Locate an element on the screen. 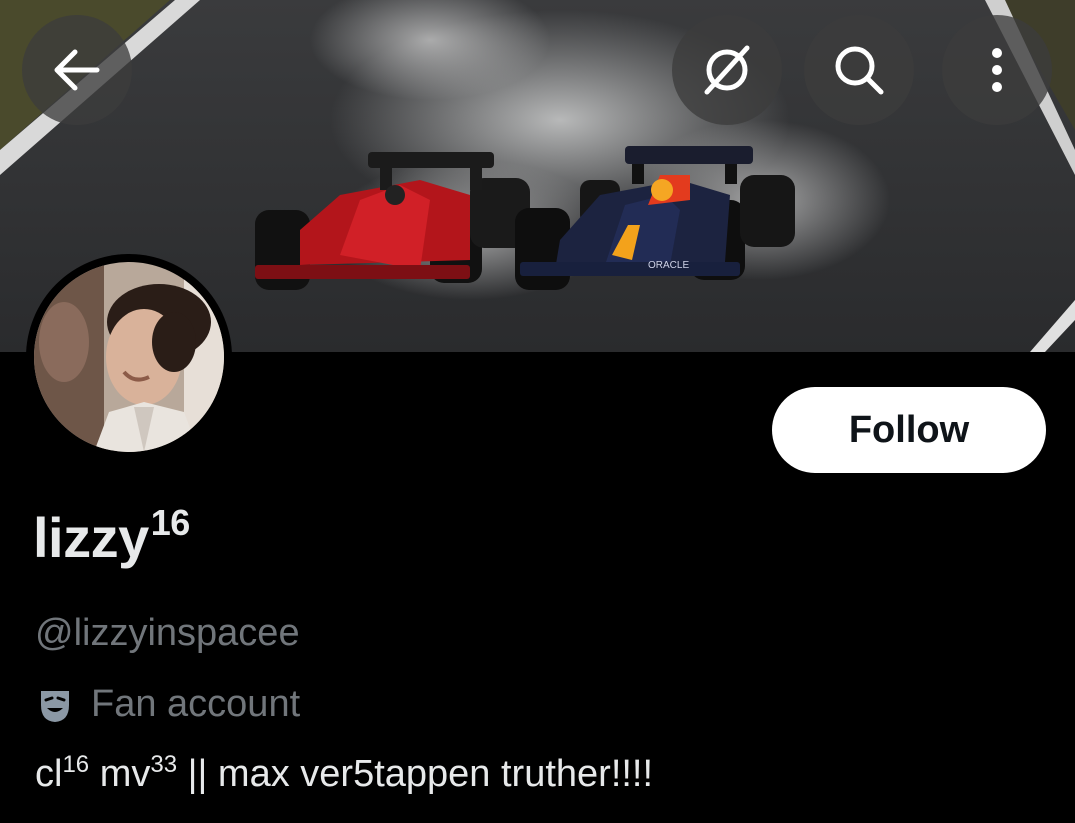  avatar is located at coordinates (129, 357).